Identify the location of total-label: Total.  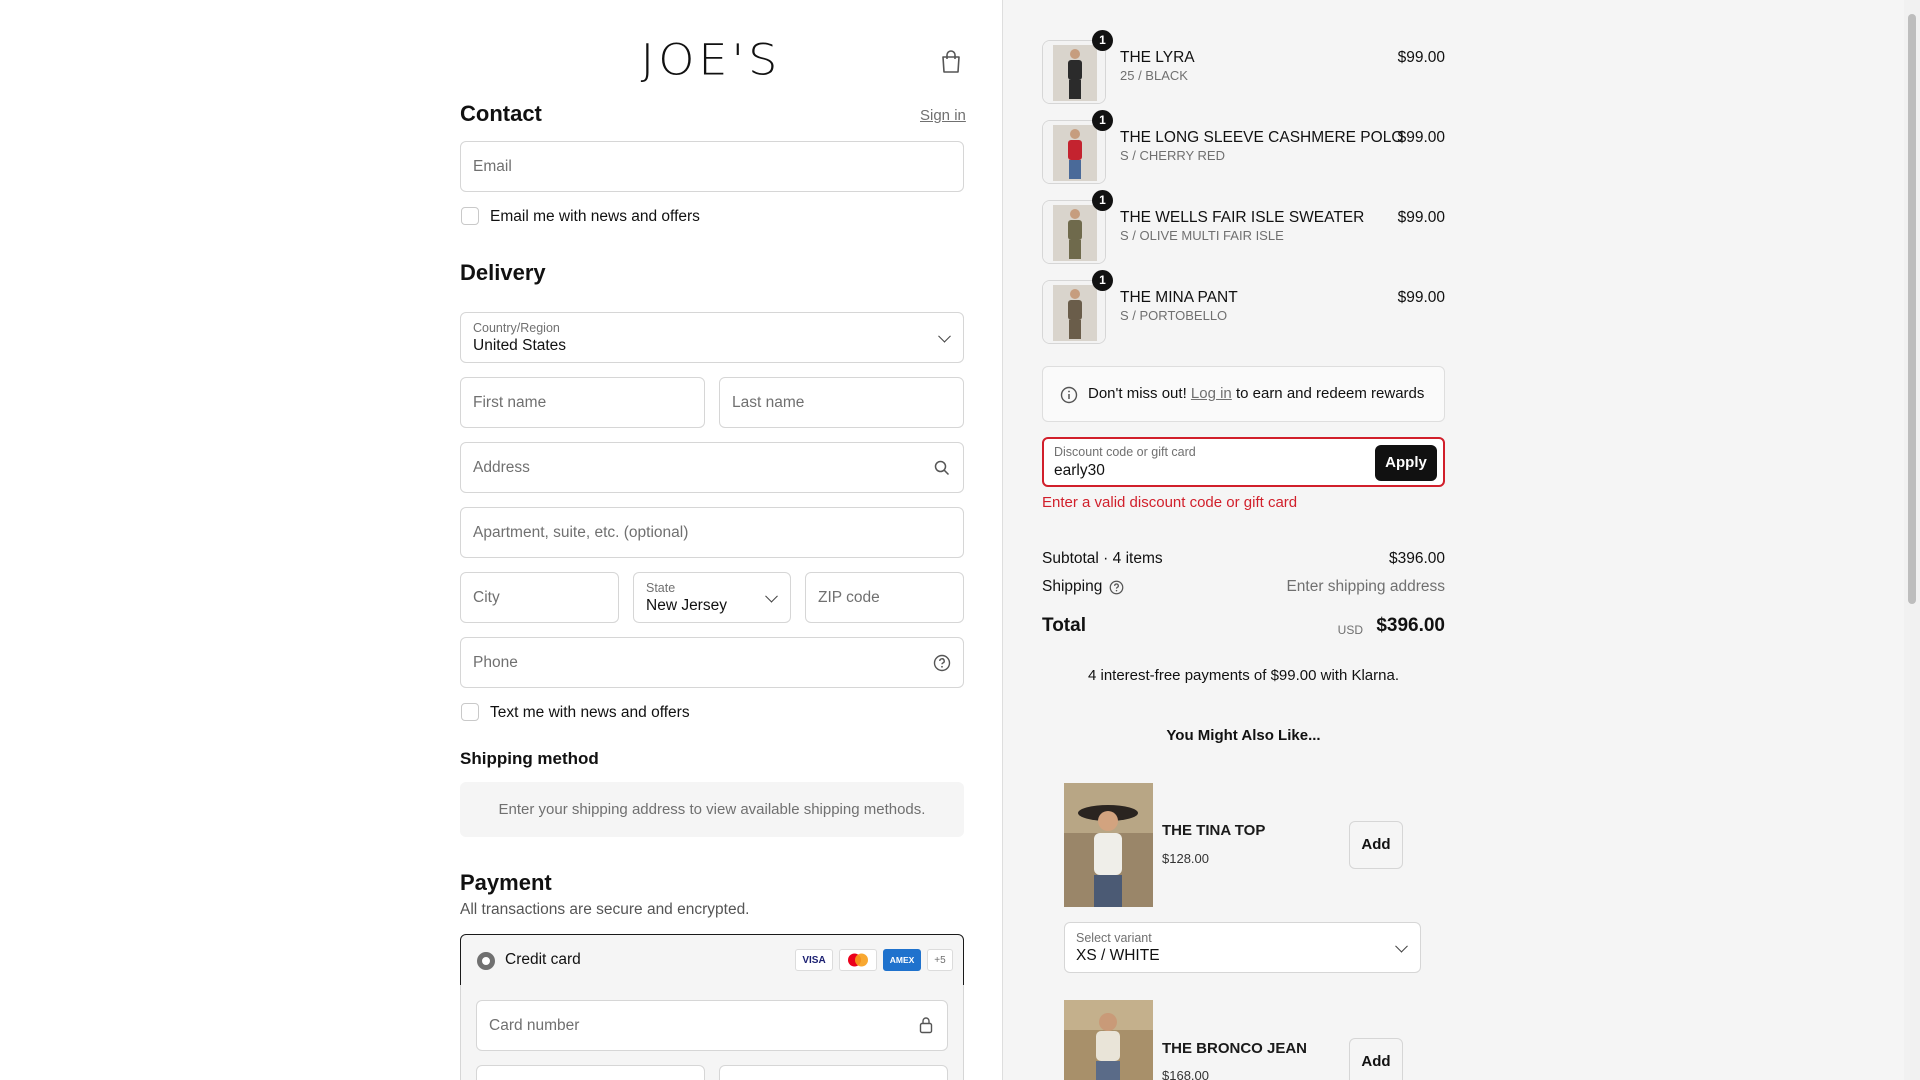
(1064, 625).